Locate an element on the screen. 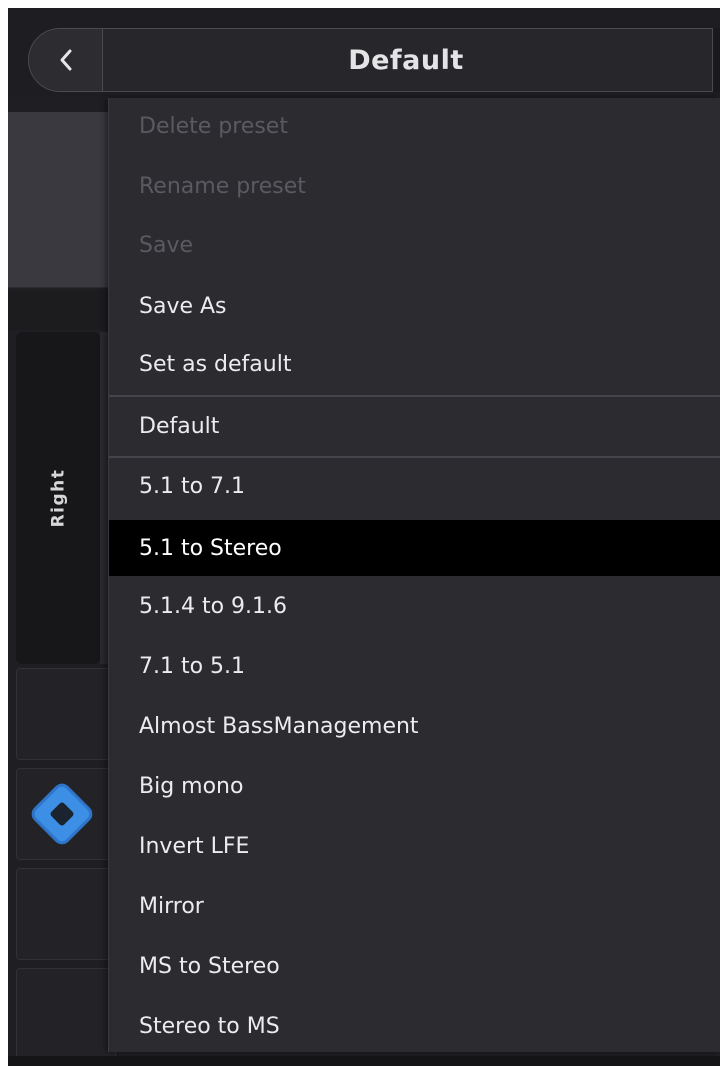 The width and height of the screenshot is (720, 1066). preset-title: Default is located at coordinates (406, 60).